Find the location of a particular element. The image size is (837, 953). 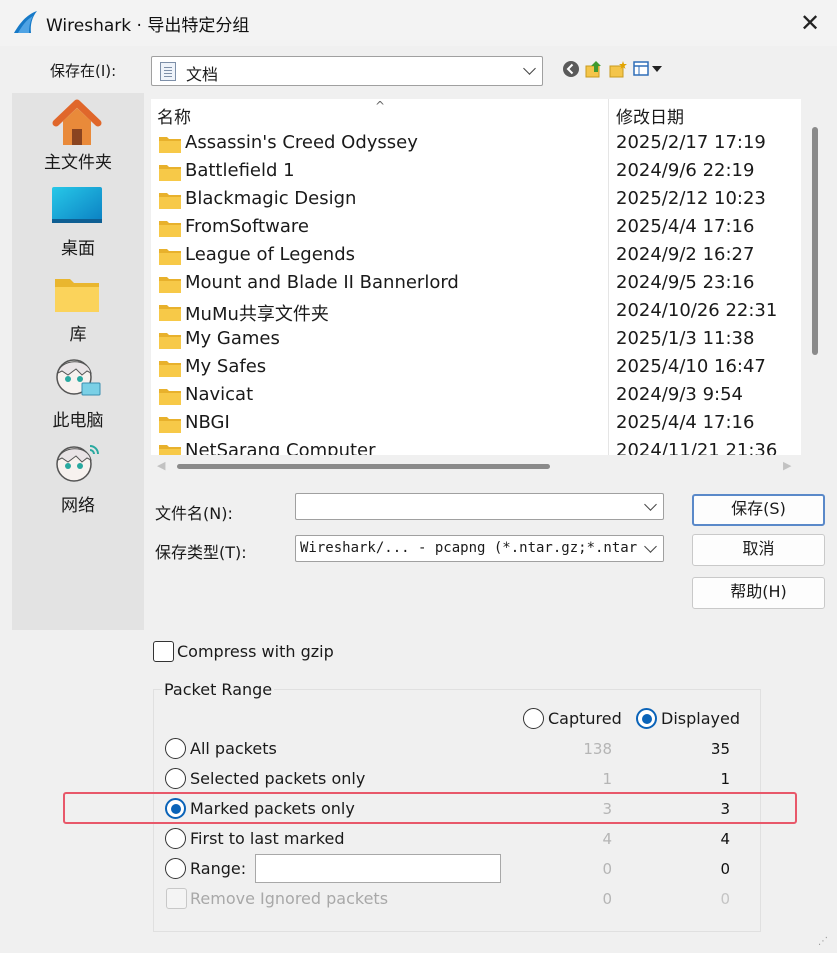

file-modified: 2025/4/10 16:47 is located at coordinates (691, 366).